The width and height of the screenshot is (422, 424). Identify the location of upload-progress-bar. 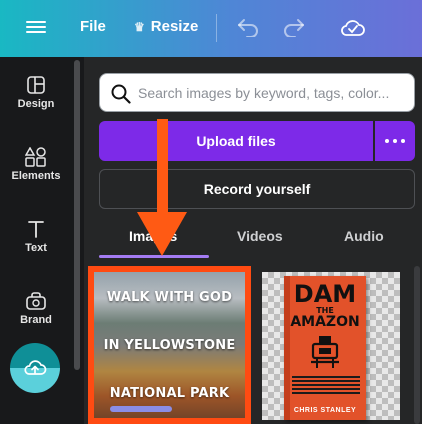
(141, 409).